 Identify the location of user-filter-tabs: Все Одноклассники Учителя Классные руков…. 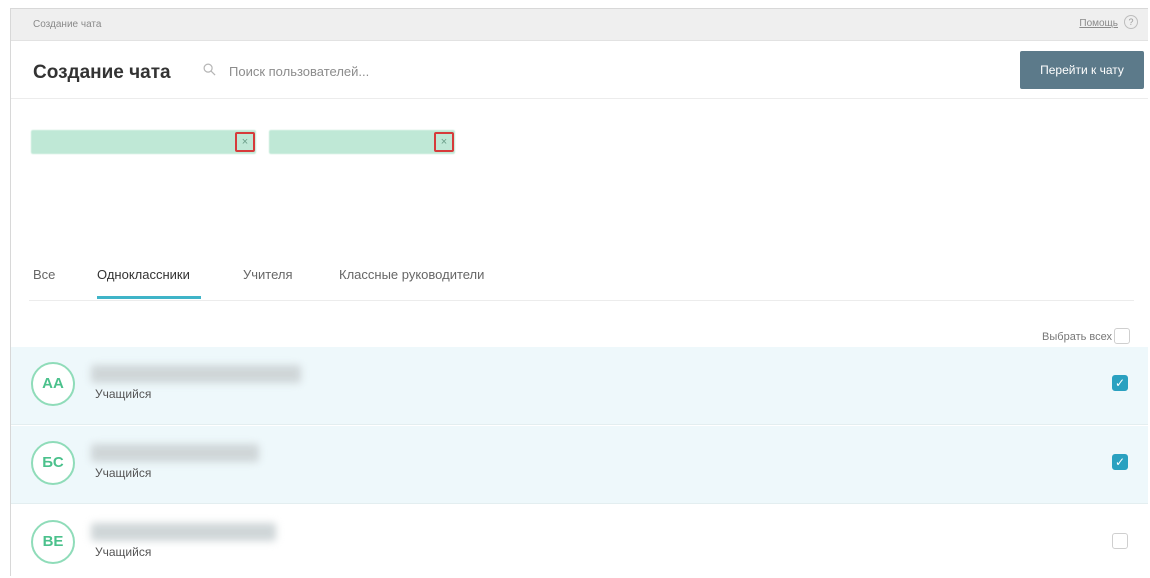
(581, 280).